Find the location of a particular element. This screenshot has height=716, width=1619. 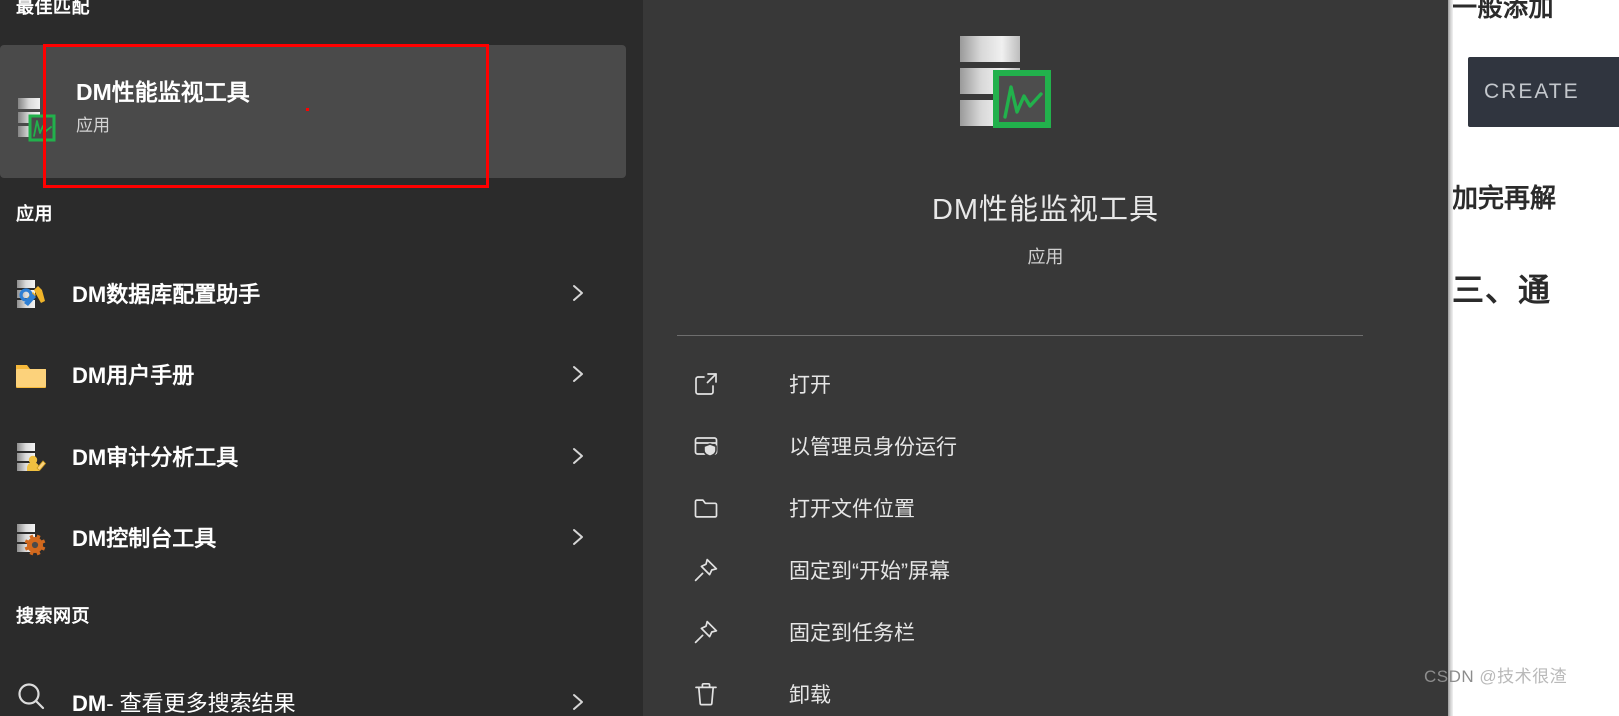

action-run-as-administrator: 以管理员身份运行 is located at coordinates (1039, 446).